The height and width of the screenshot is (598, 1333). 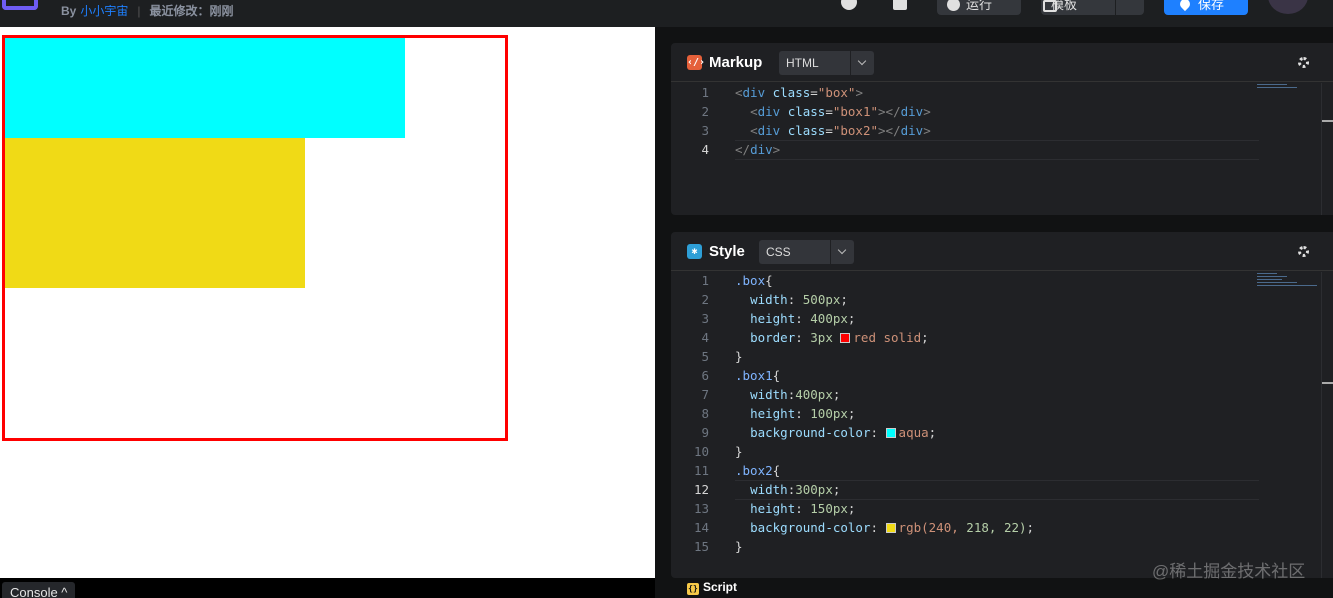 What do you see at coordinates (701, 546) in the screenshot?
I see `line-number: 15` at bounding box center [701, 546].